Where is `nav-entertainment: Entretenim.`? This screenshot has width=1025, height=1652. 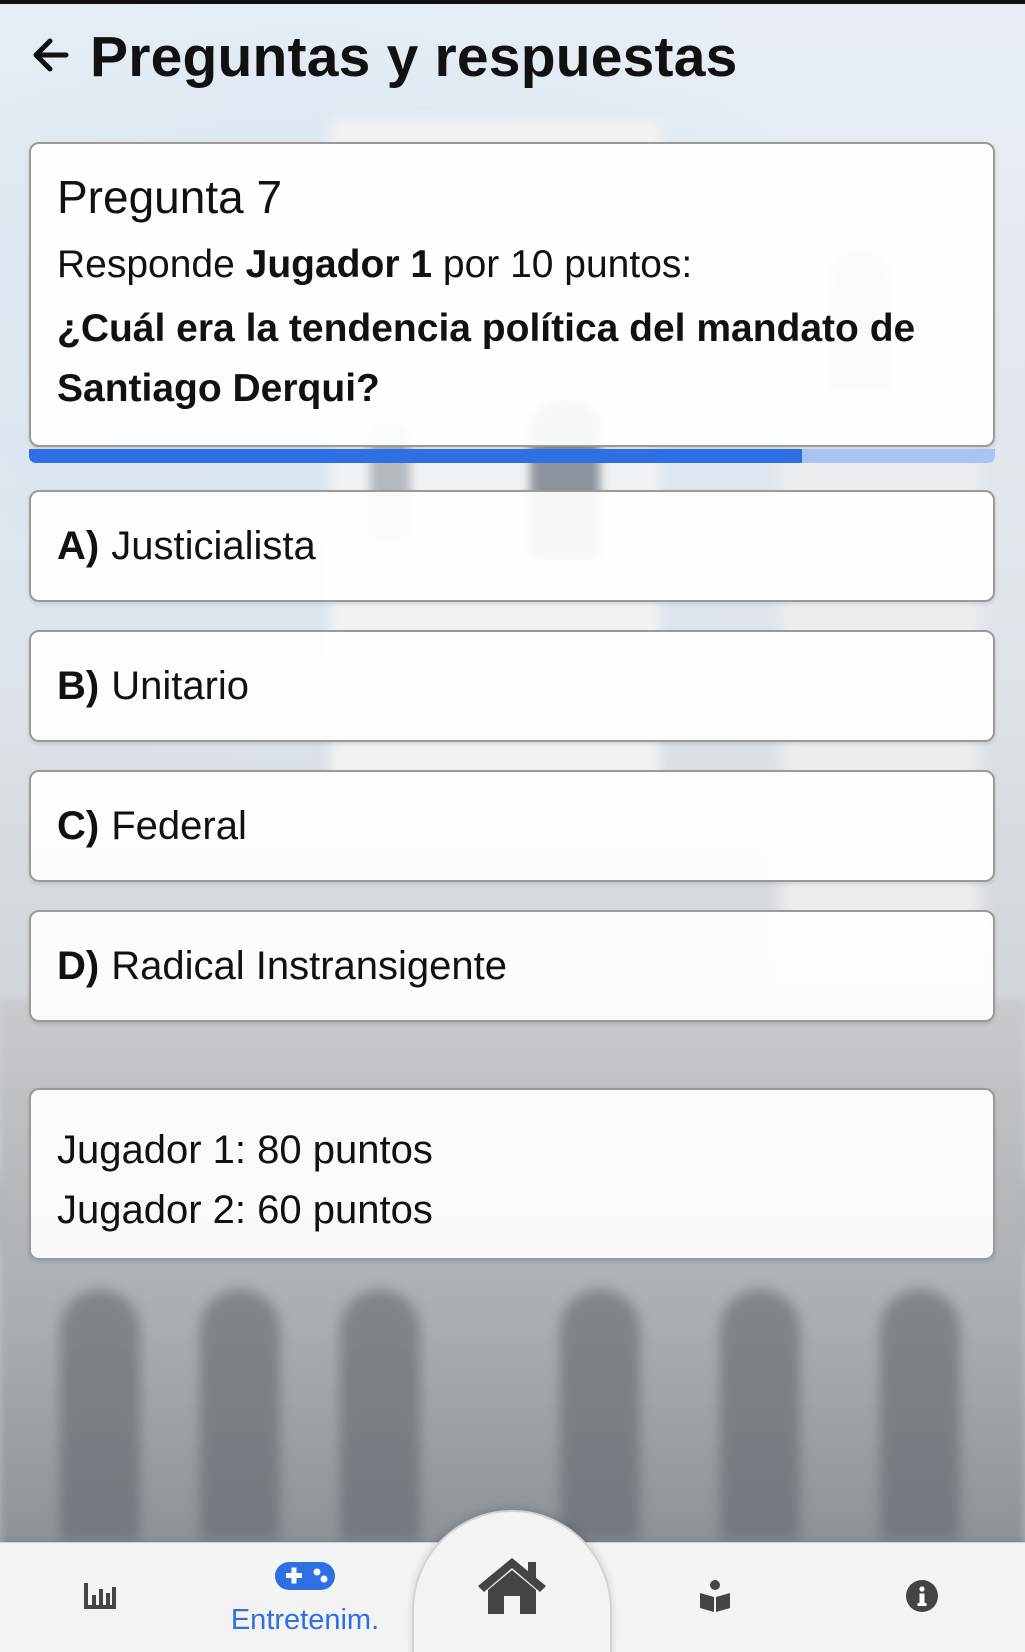
nav-entertainment: Entretenim. is located at coordinates (305, 1597).